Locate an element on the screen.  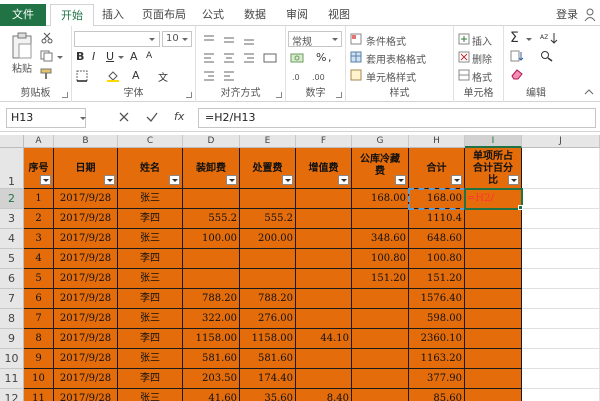
cell-g8 is located at coordinates (380, 319).